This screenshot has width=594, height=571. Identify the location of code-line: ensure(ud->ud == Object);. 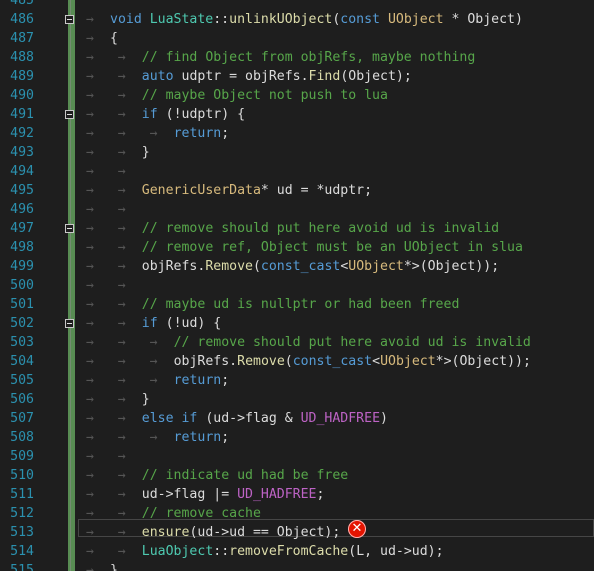
(241, 532).